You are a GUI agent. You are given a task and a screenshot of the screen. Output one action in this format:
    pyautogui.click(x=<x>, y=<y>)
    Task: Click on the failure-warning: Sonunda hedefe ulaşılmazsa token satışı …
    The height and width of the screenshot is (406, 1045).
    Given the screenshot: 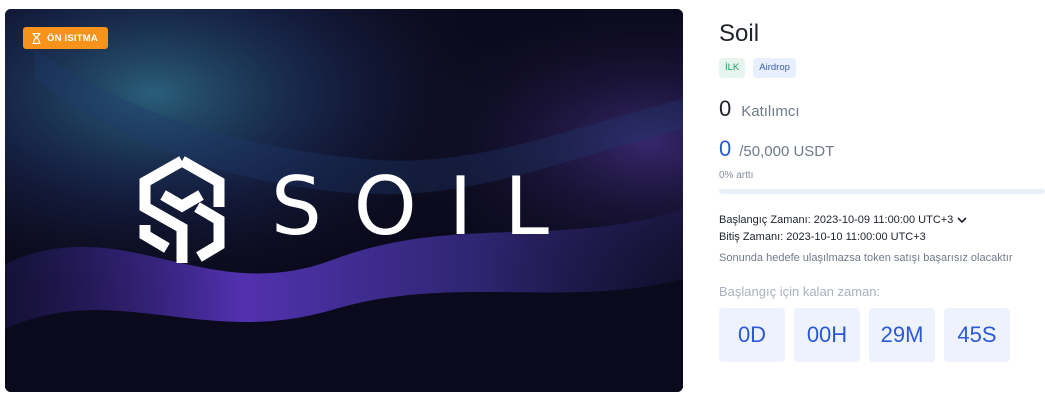 What is the action you would take?
    pyautogui.click(x=866, y=258)
    